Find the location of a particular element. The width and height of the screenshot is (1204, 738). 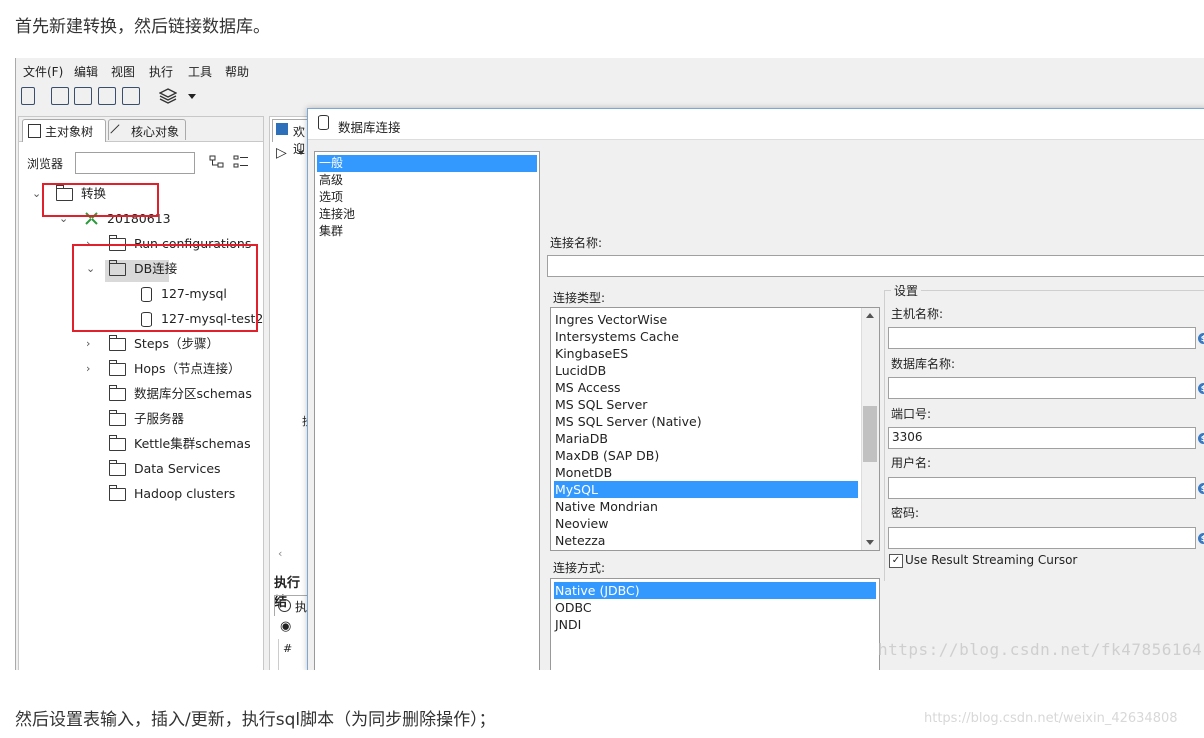

menu-tools: 工具 is located at coordinates (200, 71).